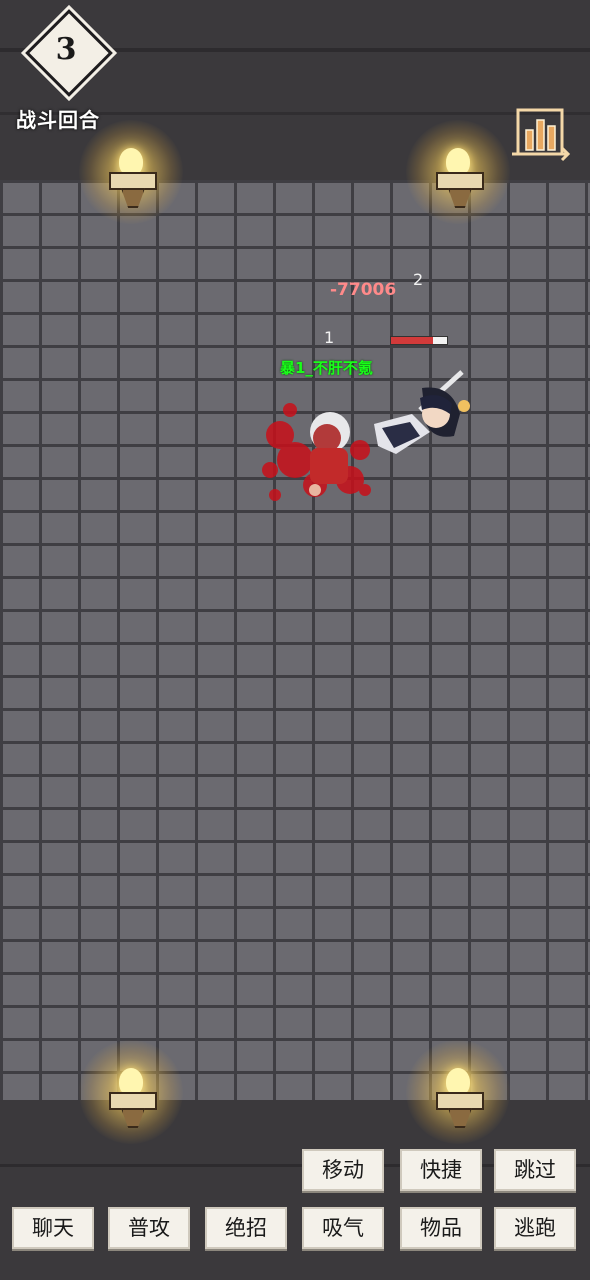 Image resolution: width=590 pixels, height=1280 pixels. Describe the element at coordinates (329, 337) in the screenshot. I see `turn-marker: 1` at that location.